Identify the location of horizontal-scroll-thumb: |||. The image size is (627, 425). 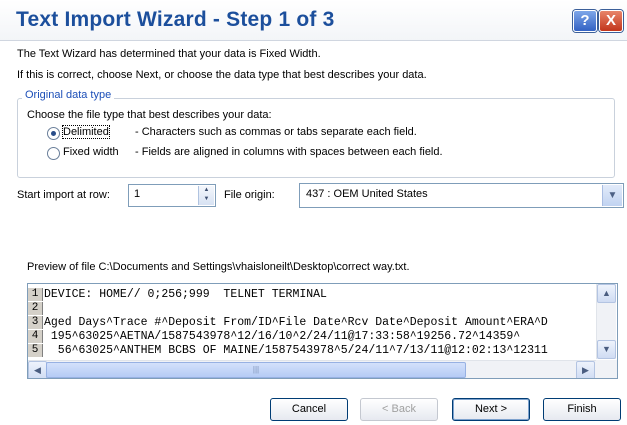
(256, 370).